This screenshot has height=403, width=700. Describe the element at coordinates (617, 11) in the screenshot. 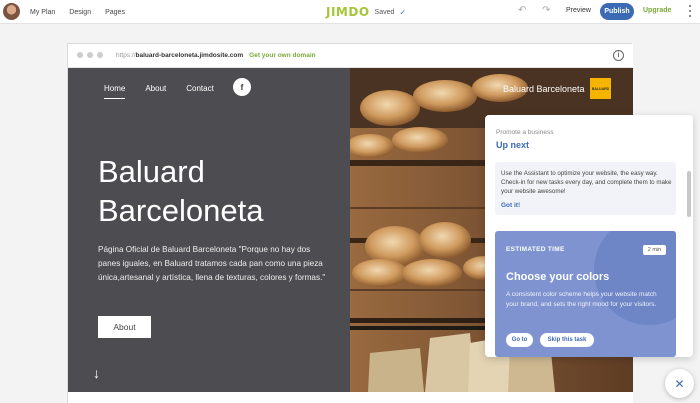

I see `publish-button: Publish` at that location.